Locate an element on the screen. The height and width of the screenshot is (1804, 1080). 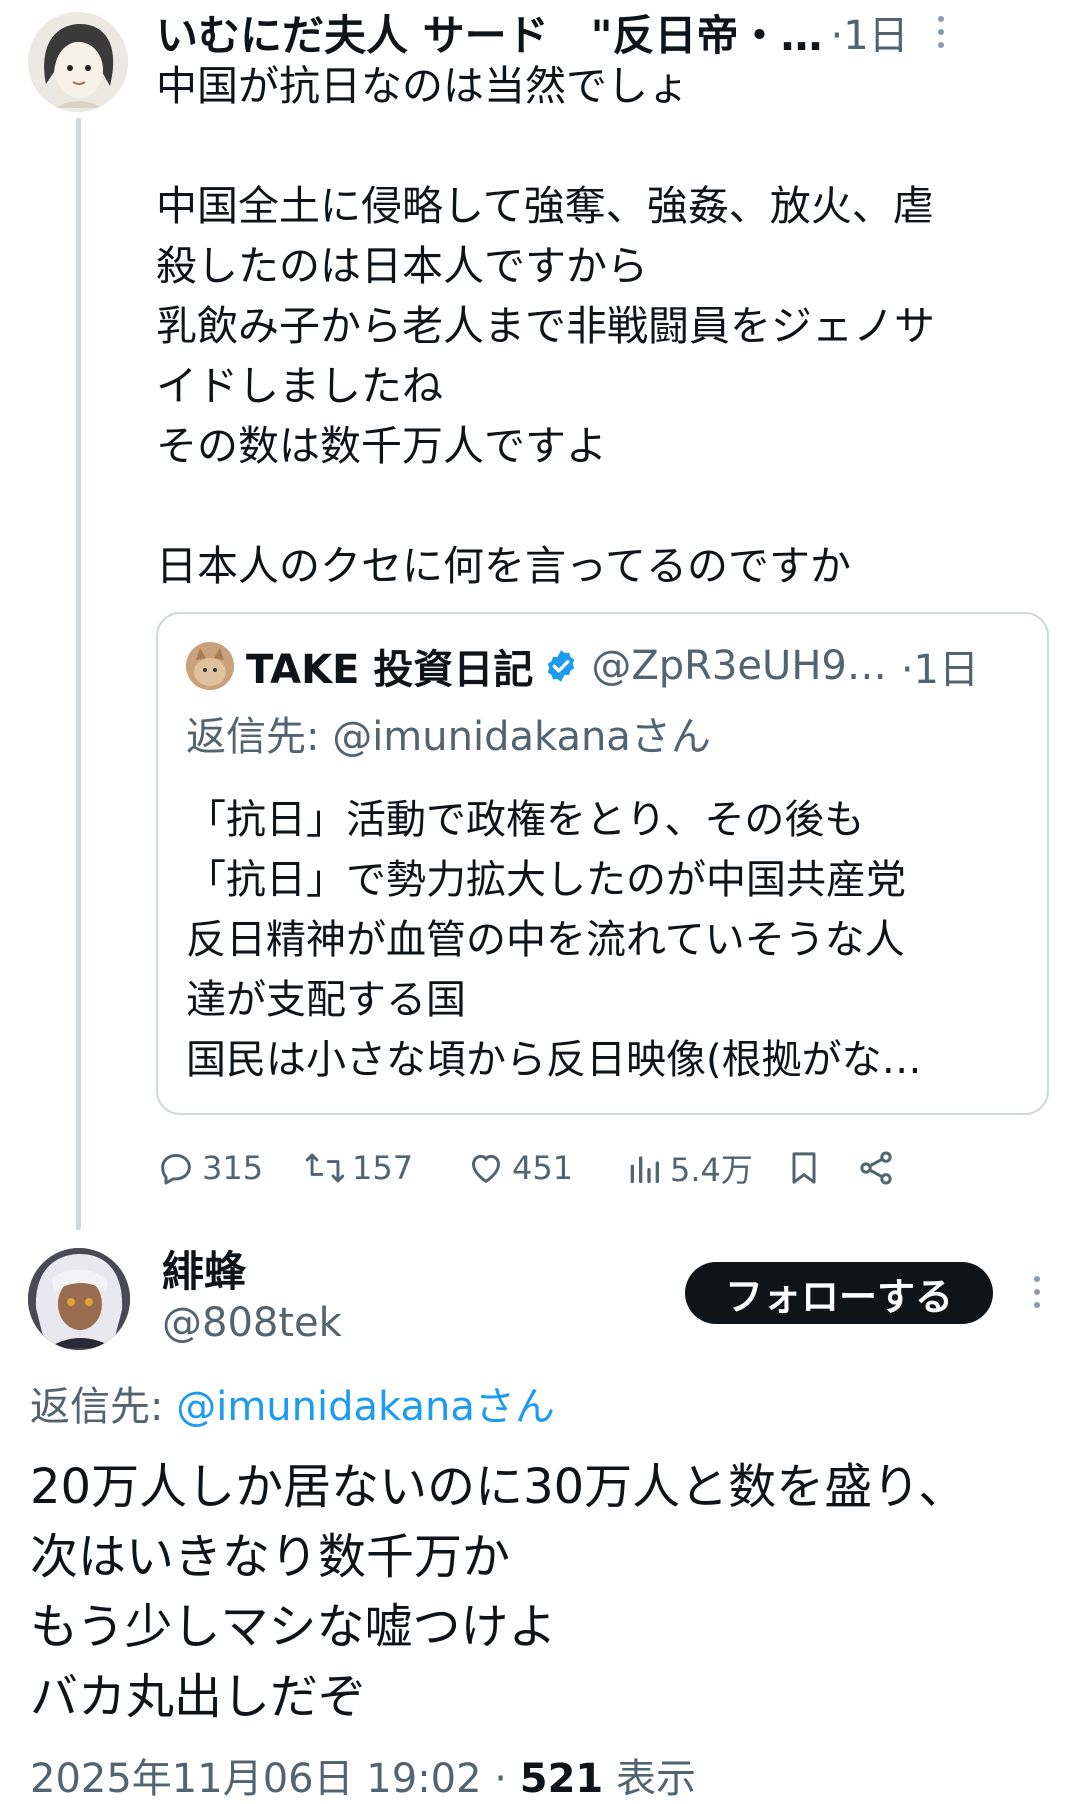
quote-line: 達が支配する国 is located at coordinates (326, 1000).